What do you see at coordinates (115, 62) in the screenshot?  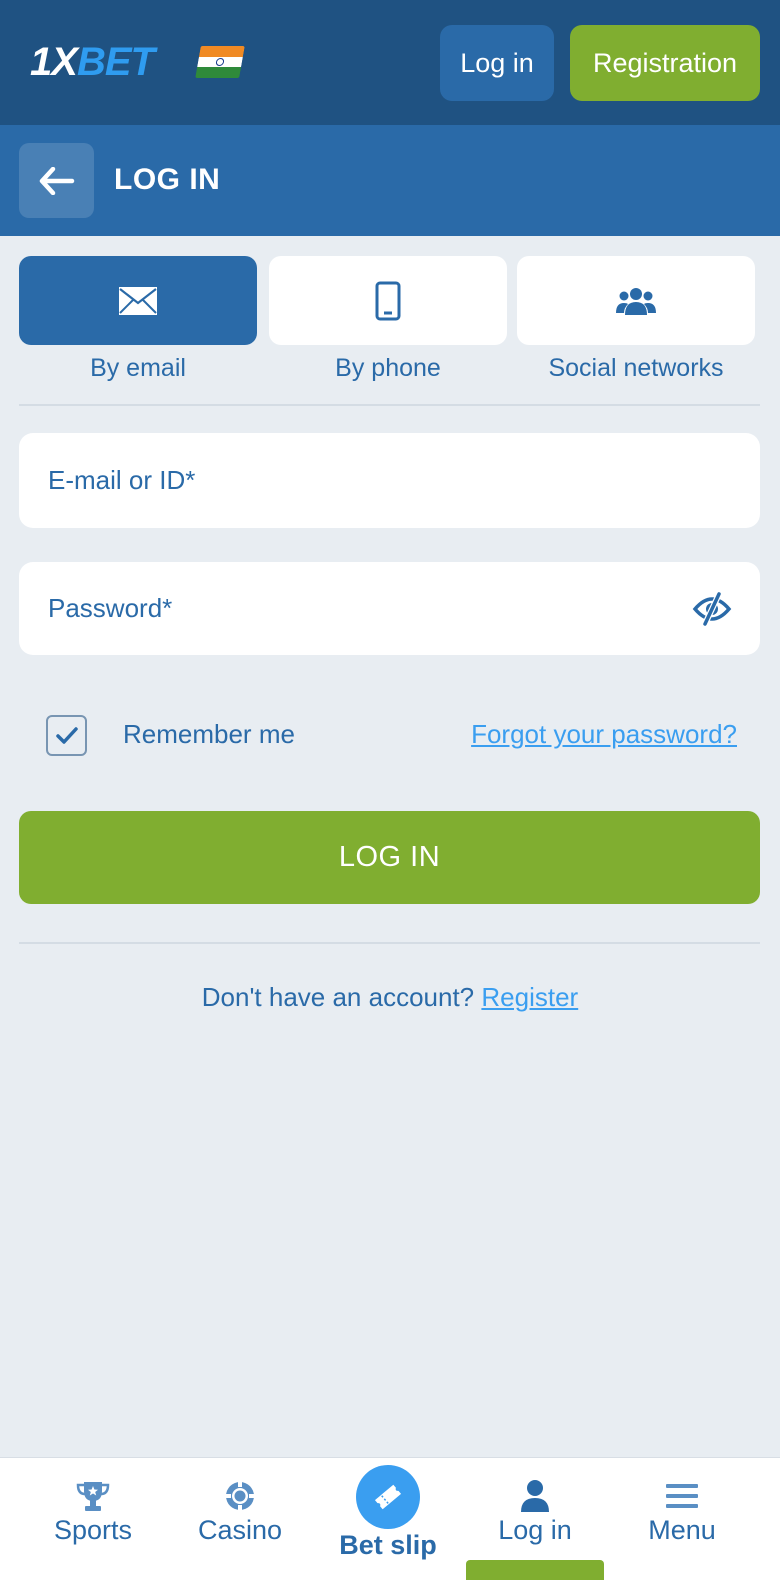 I see `logo-part-2: BET` at bounding box center [115, 62].